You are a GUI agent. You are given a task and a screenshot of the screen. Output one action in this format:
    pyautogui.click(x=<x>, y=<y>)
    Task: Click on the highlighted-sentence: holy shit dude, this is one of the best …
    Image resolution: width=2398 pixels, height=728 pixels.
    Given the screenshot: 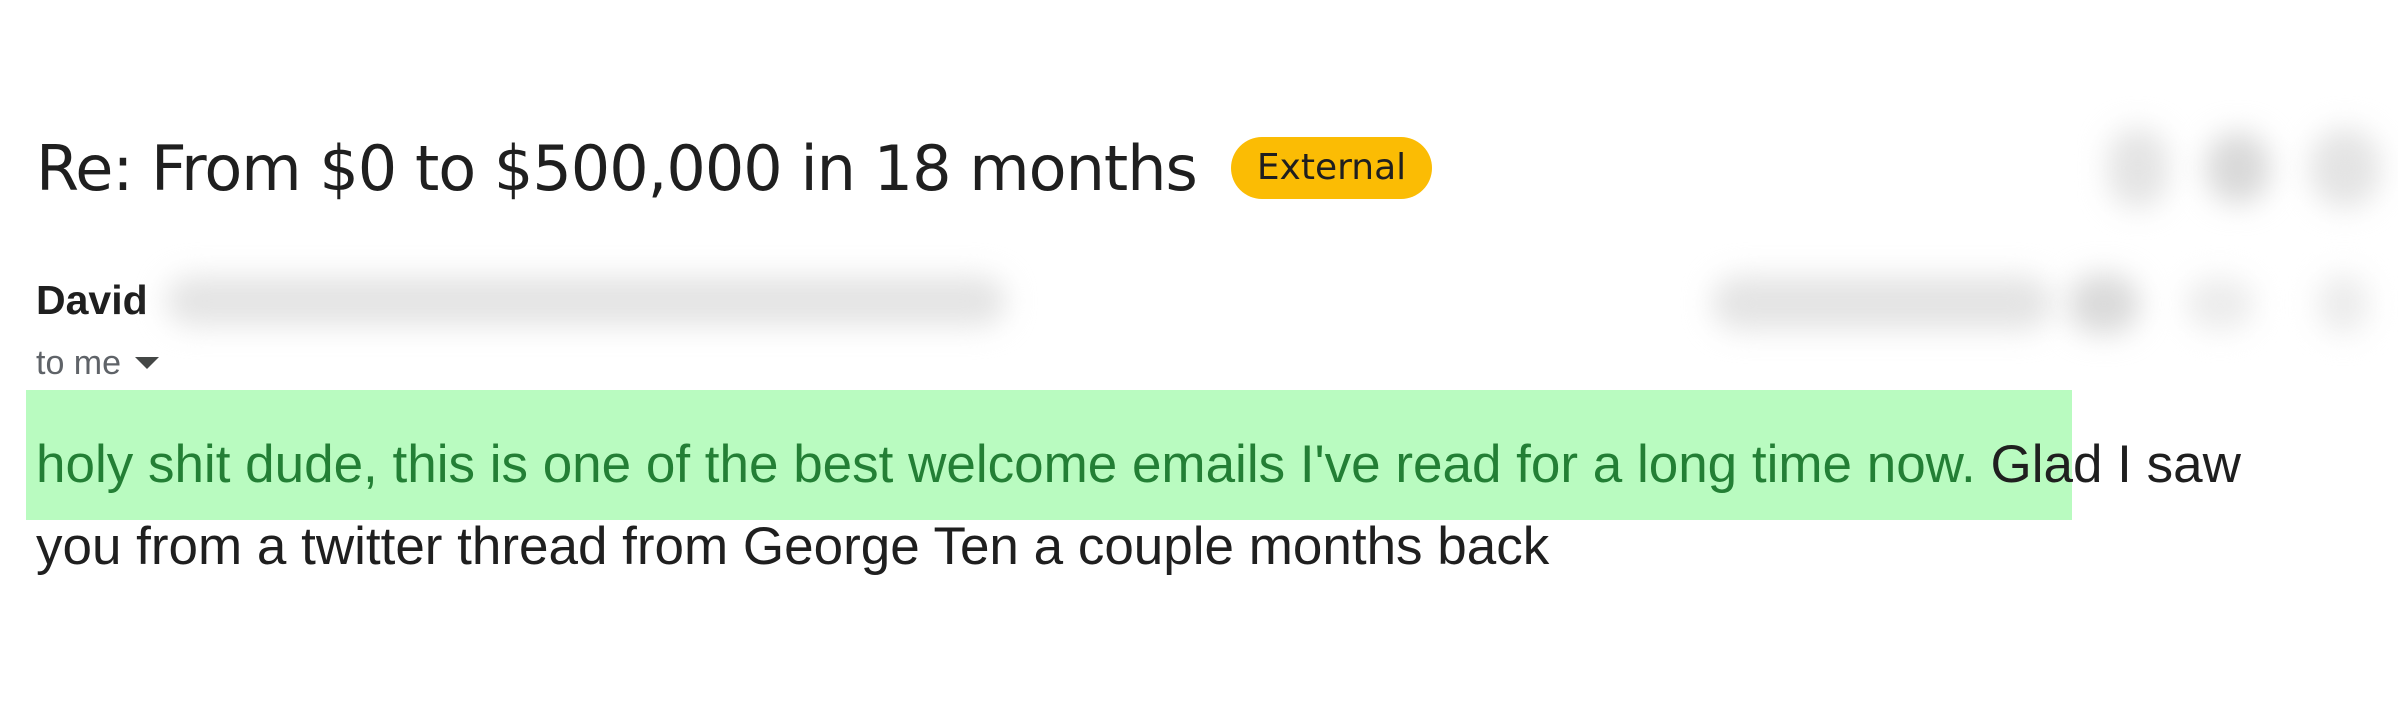 What is the action you would take?
    pyautogui.click(x=1006, y=464)
    